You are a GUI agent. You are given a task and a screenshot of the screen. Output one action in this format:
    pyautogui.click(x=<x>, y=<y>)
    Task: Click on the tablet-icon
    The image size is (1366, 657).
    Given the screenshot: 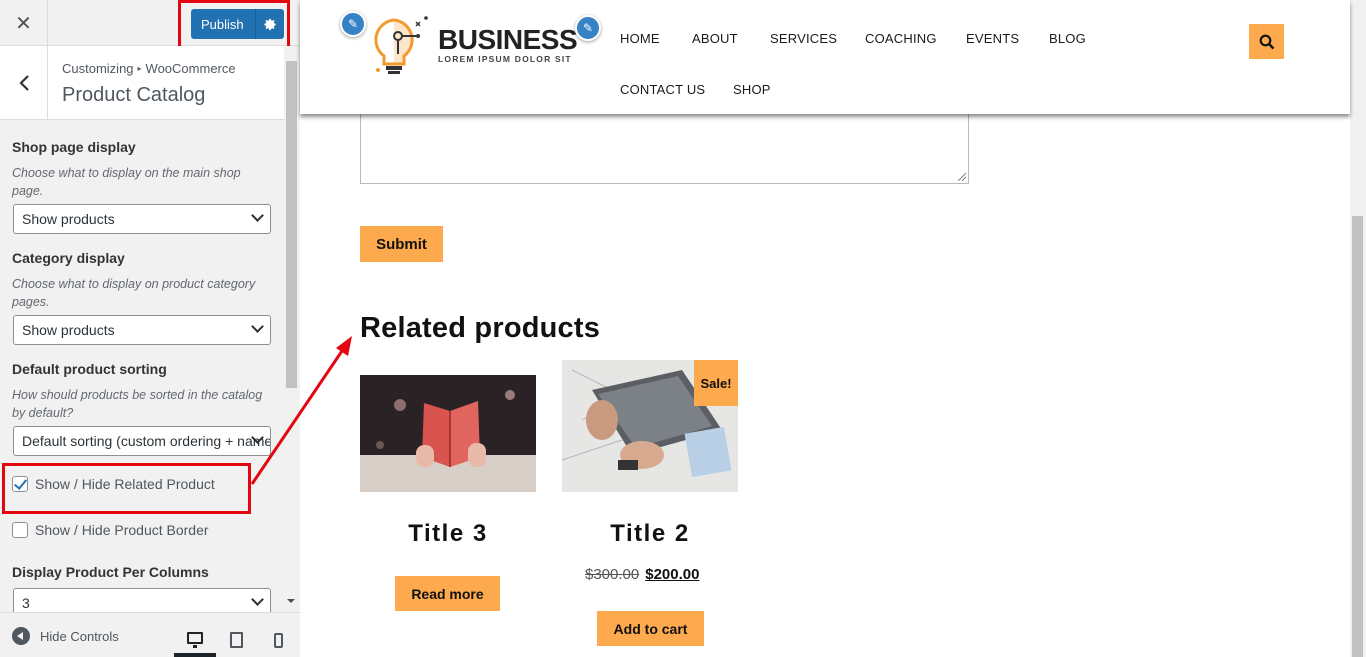 What is the action you would take?
    pyautogui.click(x=236, y=640)
    